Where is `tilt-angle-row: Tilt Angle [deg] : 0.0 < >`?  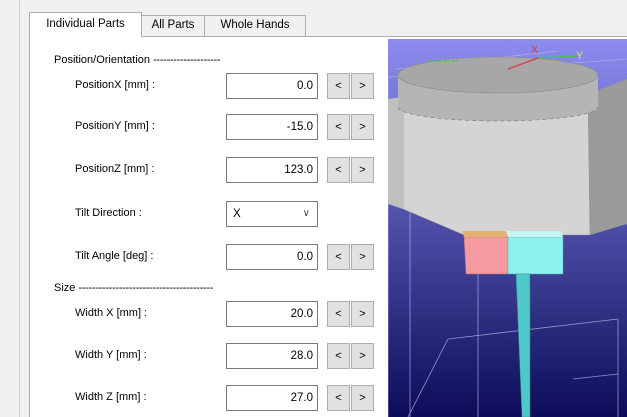 tilt-angle-row: Tilt Angle [deg] : 0.0 < > is located at coordinates (210, 257).